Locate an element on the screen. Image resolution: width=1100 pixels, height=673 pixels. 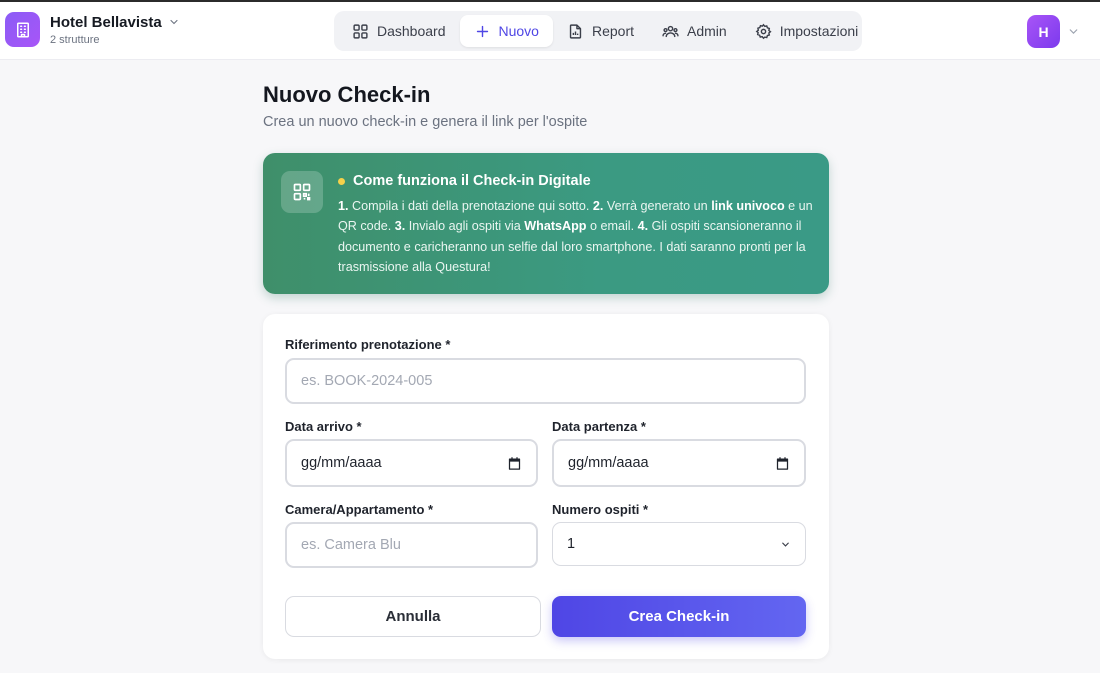
dashboard-icon is located at coordinates (360, 31).